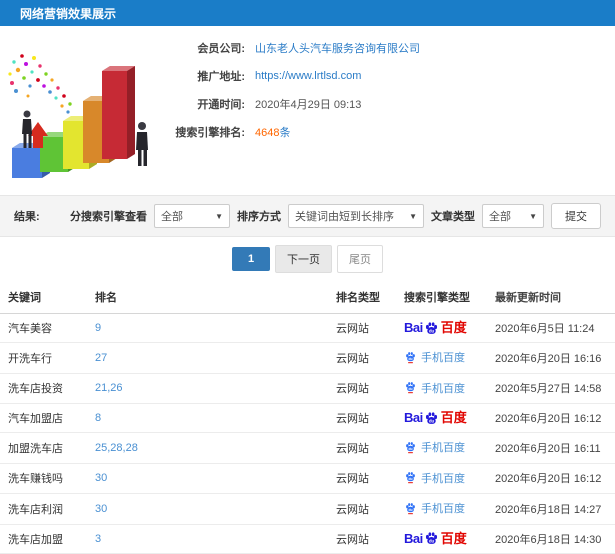 Image resolution: width=615 pixels, height=554 pixels. I want to click on submit-button: 提交, so click(576, 216).